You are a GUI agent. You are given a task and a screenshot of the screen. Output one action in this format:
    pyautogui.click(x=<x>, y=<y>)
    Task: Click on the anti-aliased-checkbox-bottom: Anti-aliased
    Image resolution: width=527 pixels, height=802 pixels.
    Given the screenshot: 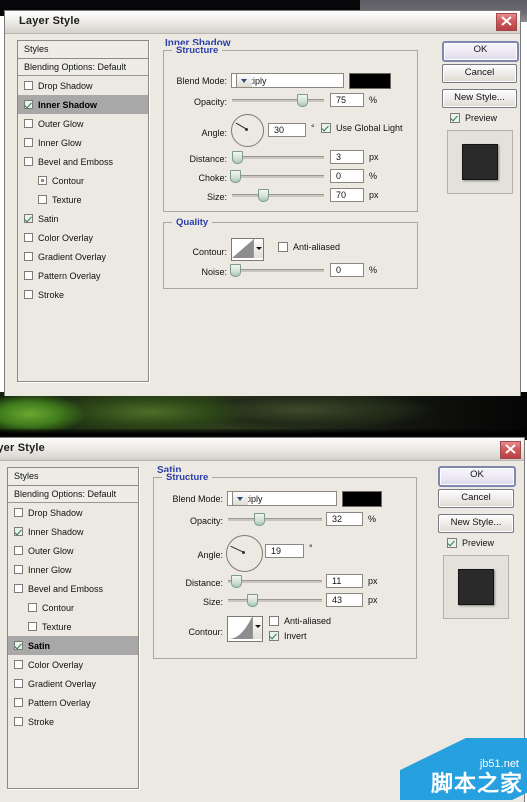 What is the action you would take?
    pyautogui.click(x=300, y=621)
    